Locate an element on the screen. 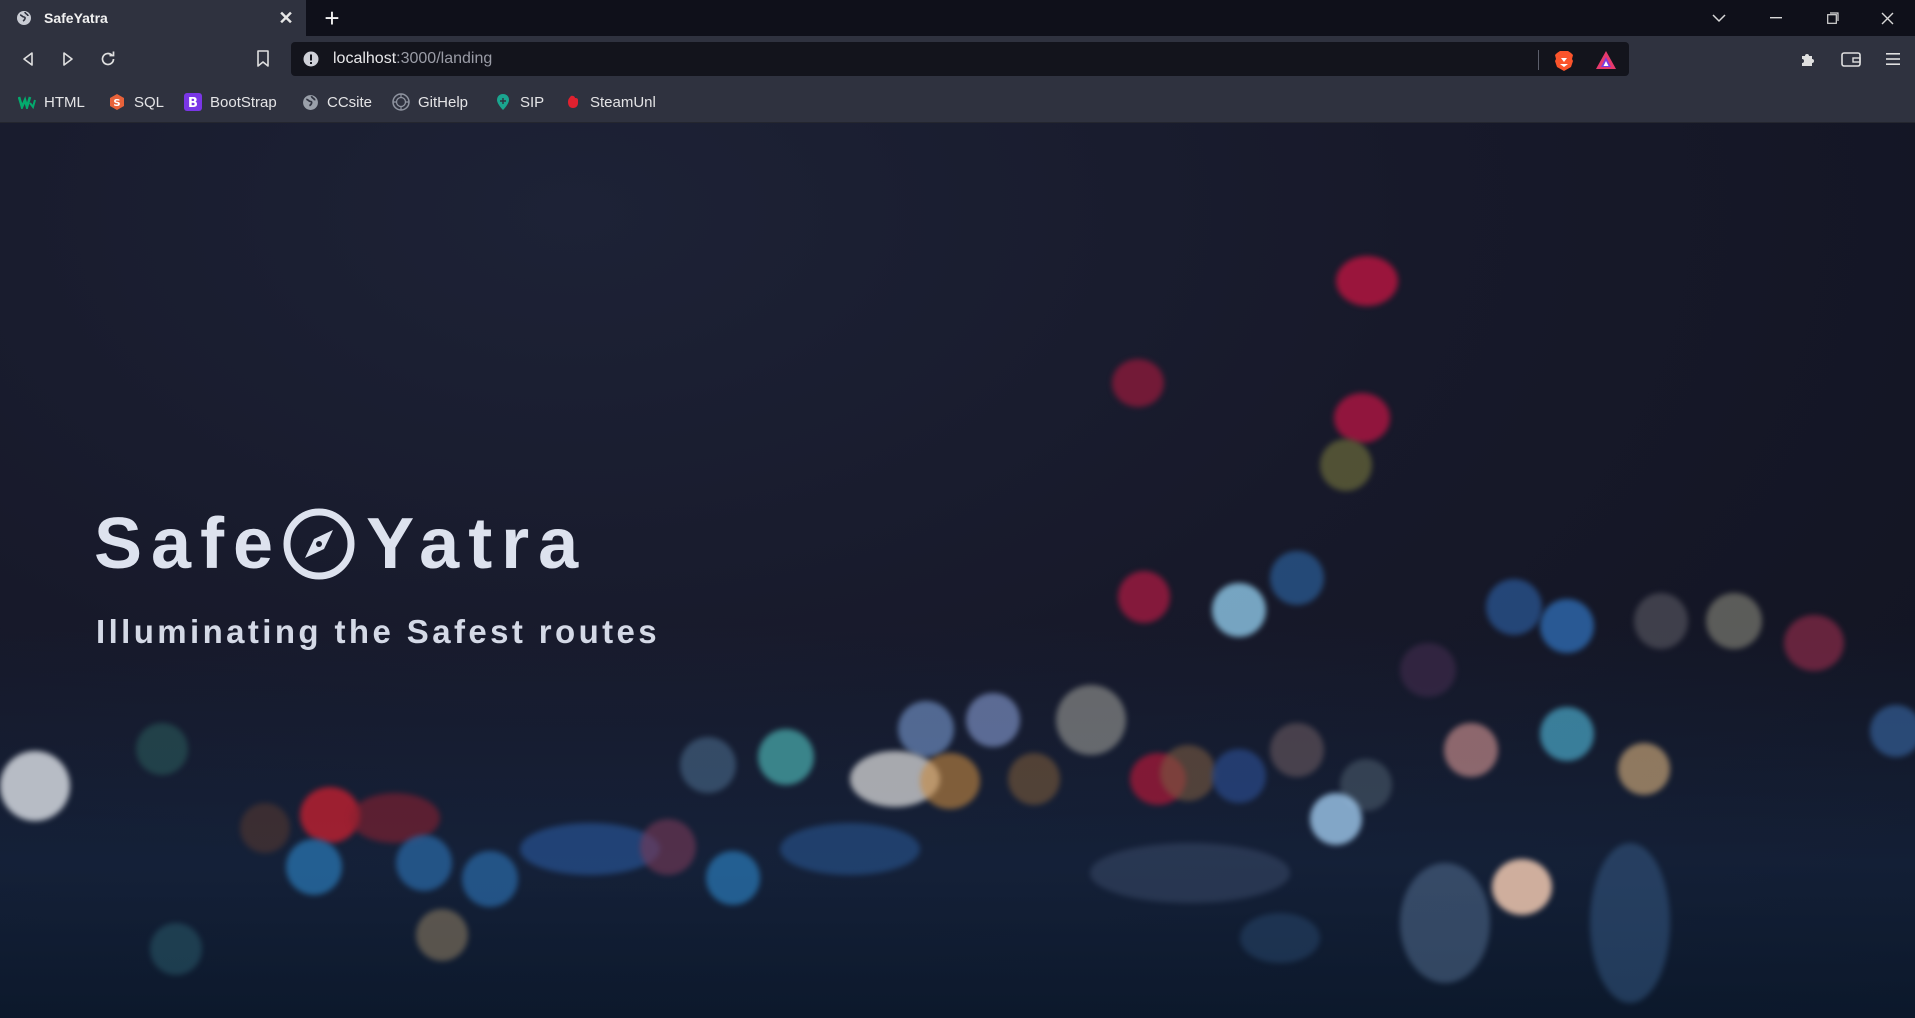 This screenshot has width=1915, height=1018. url-path: :3000/landing is located at coordinates (444, 58).